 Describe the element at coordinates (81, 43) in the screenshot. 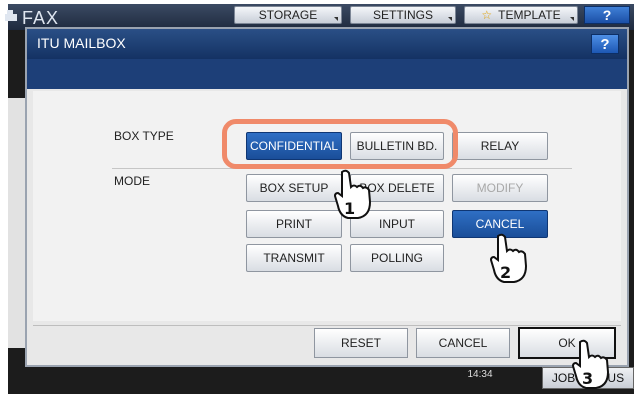

I see `dialog-title: ITU MAILBOX` at that location.